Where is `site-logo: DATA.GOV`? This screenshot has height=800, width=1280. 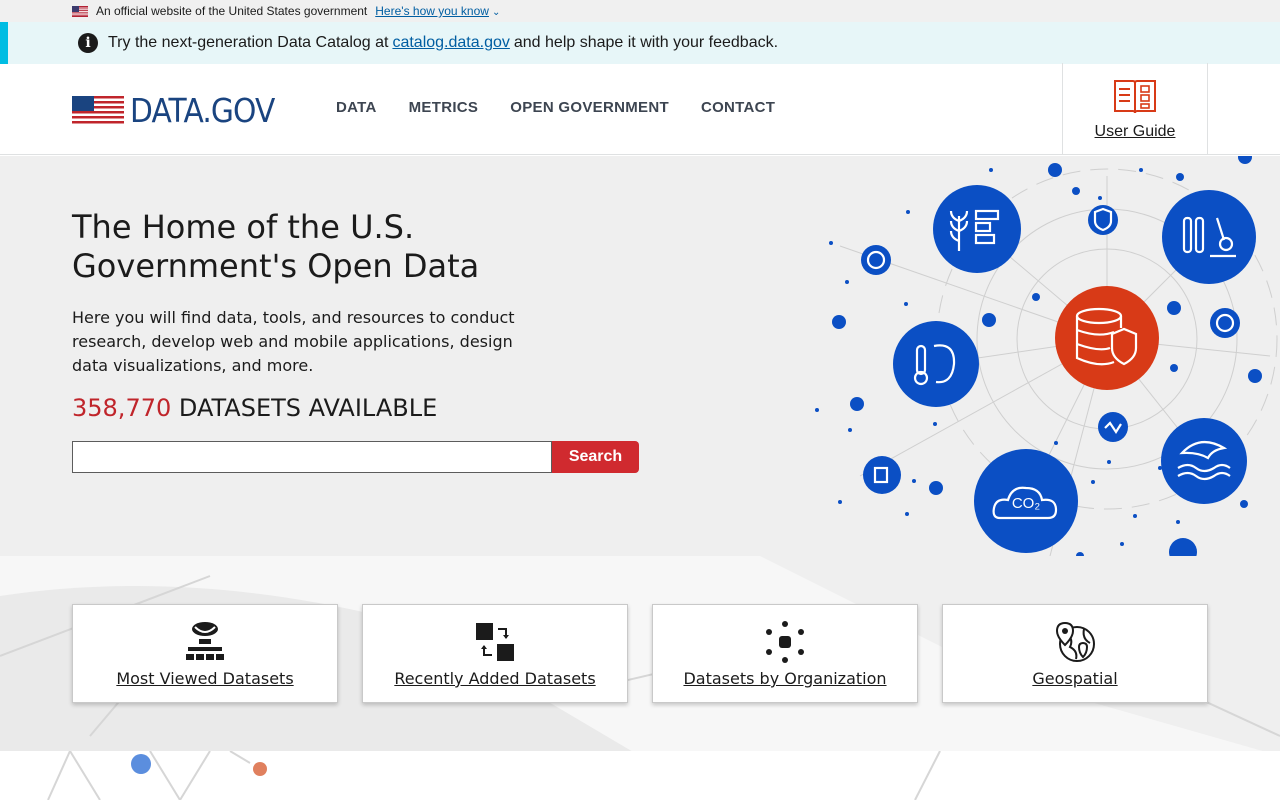 site-logo: DATA.GOV is located at coordinates (181, 110).